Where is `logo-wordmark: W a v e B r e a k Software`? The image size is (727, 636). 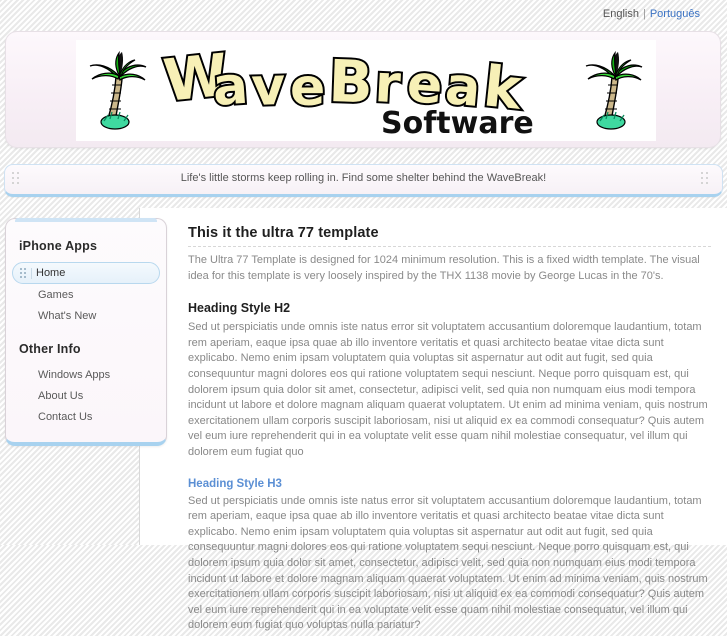 logo-wordmark: W a v e B r e a k Software is located at coordinates (366, 90).